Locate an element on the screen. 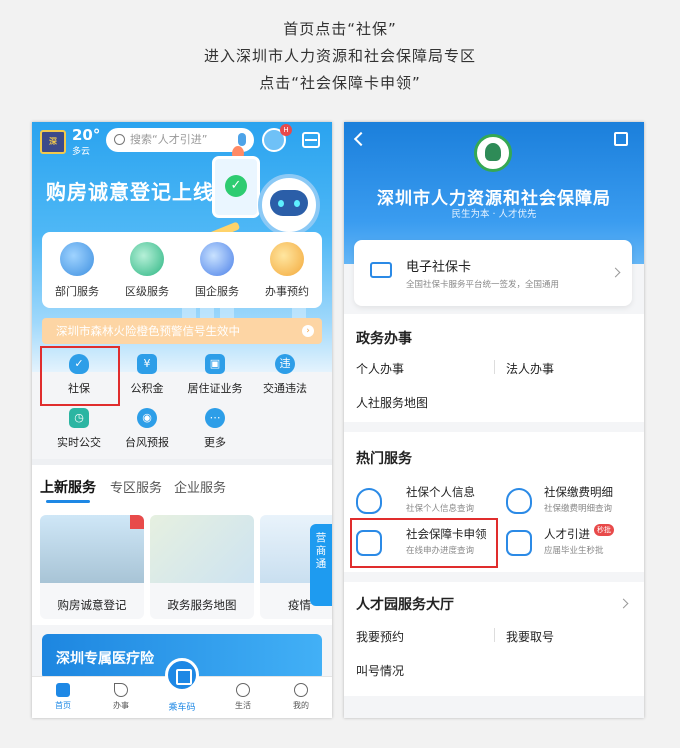  assistant-badge: H is located at coordinates (286, 130).